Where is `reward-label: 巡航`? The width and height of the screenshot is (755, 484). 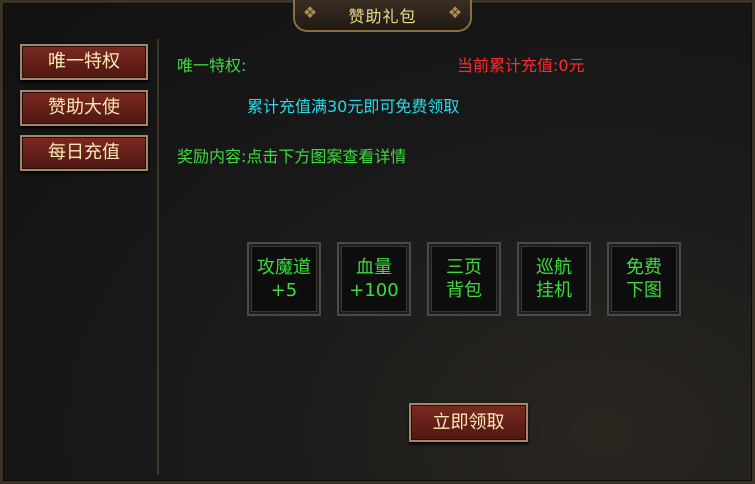 reward-label: 巡航 is located at coordinates (554, 267).